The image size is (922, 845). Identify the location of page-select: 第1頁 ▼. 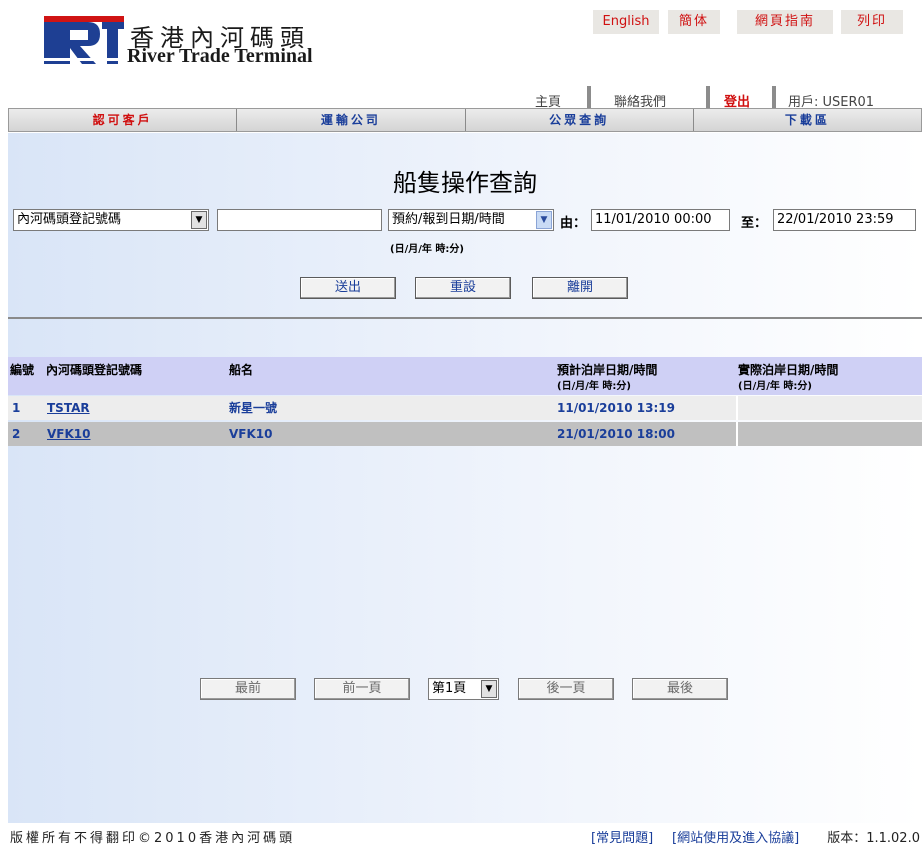
(463, 689).